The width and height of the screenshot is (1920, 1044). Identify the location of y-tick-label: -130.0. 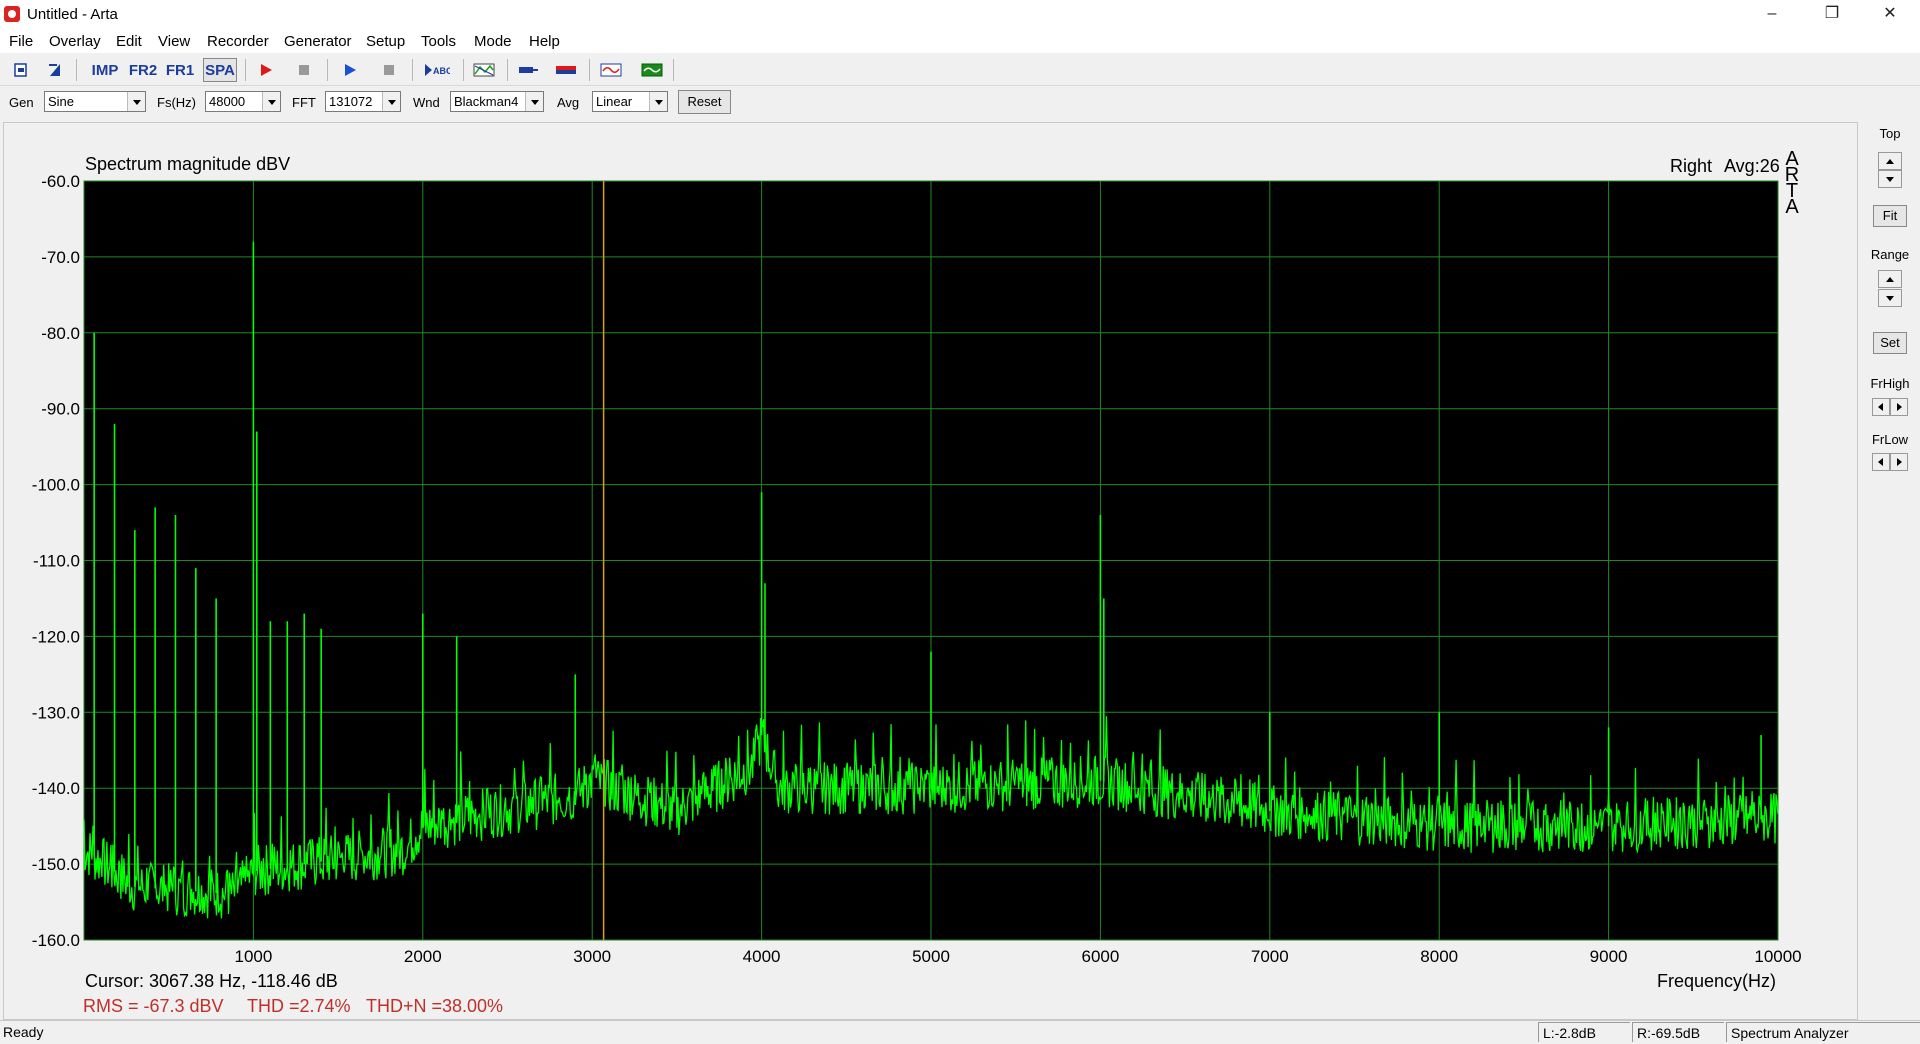
(56, 712).